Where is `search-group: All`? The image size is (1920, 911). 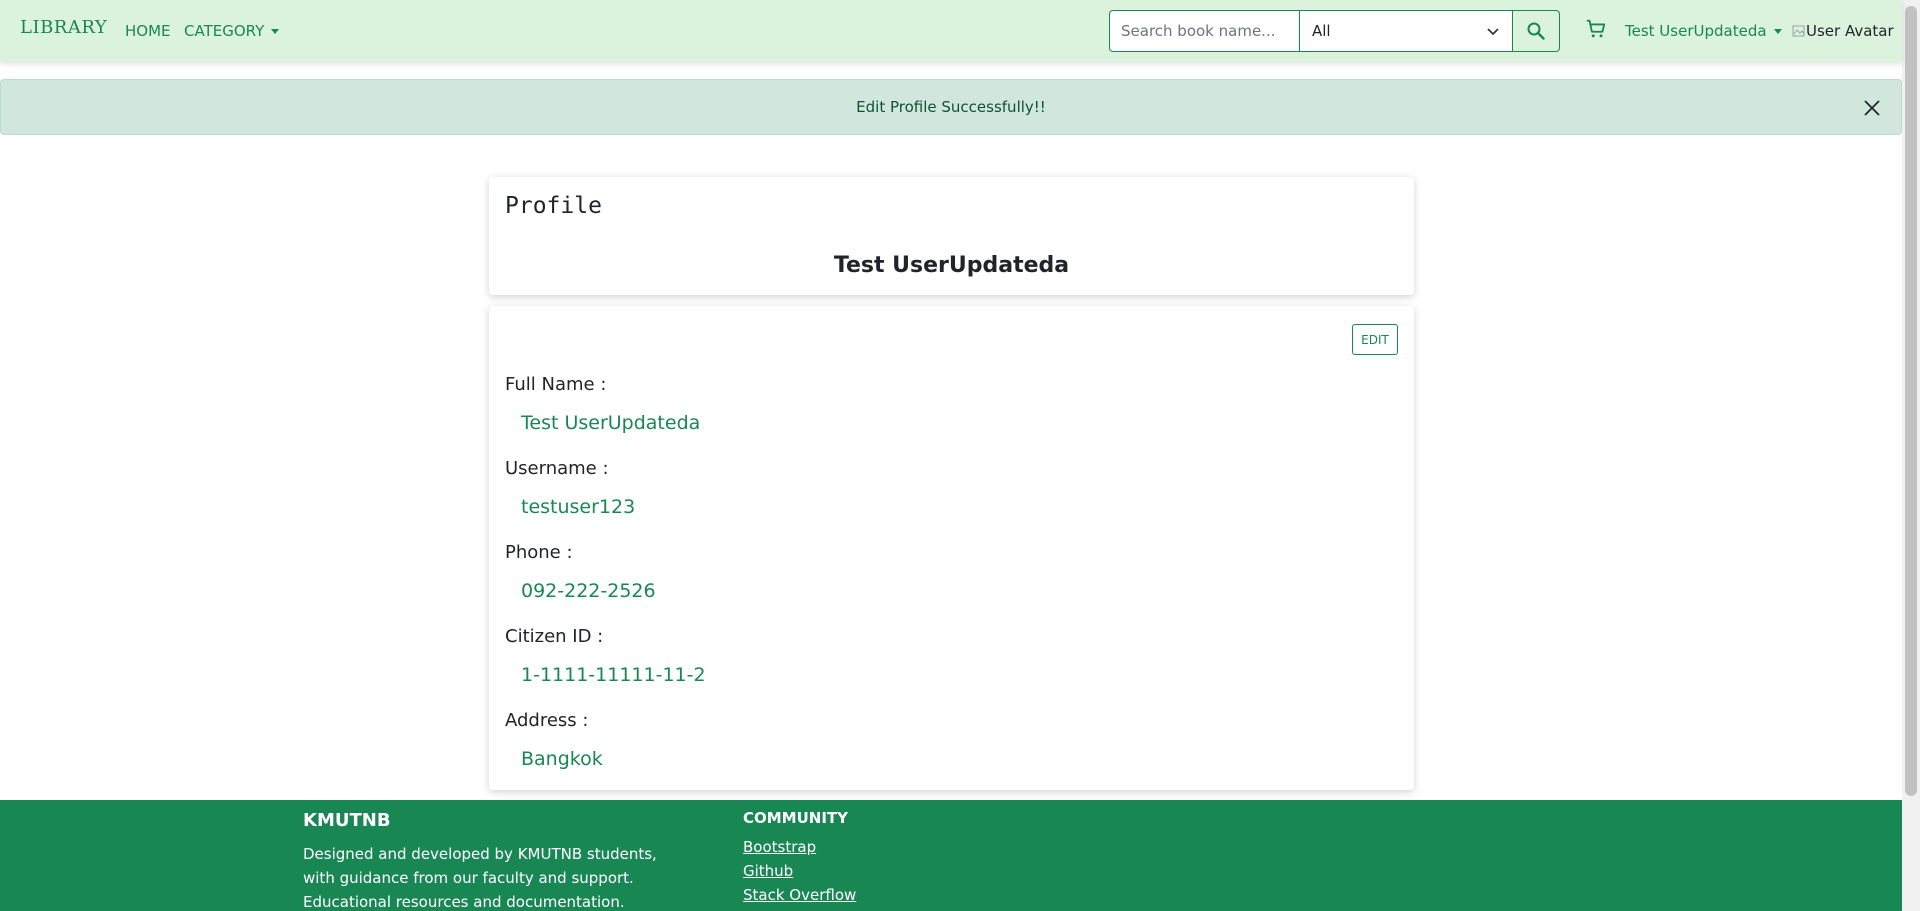
search-group: All is located at coordinates (1334, 31).